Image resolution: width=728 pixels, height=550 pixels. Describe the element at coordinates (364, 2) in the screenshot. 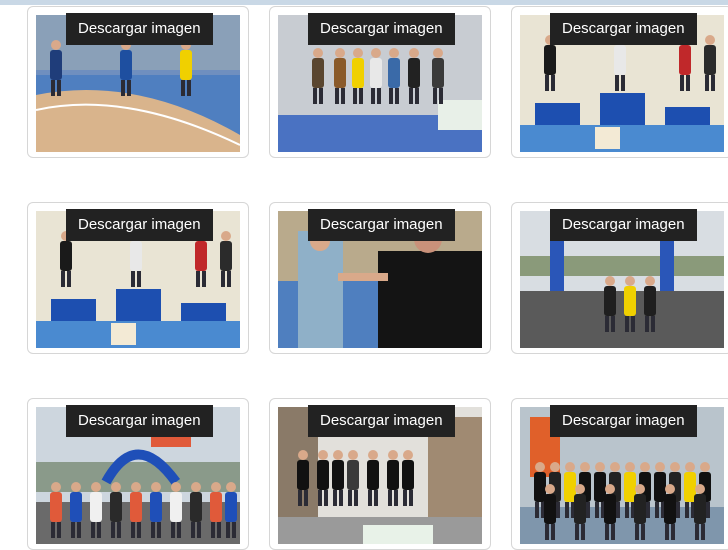

I see `top-border-strip` at that location.